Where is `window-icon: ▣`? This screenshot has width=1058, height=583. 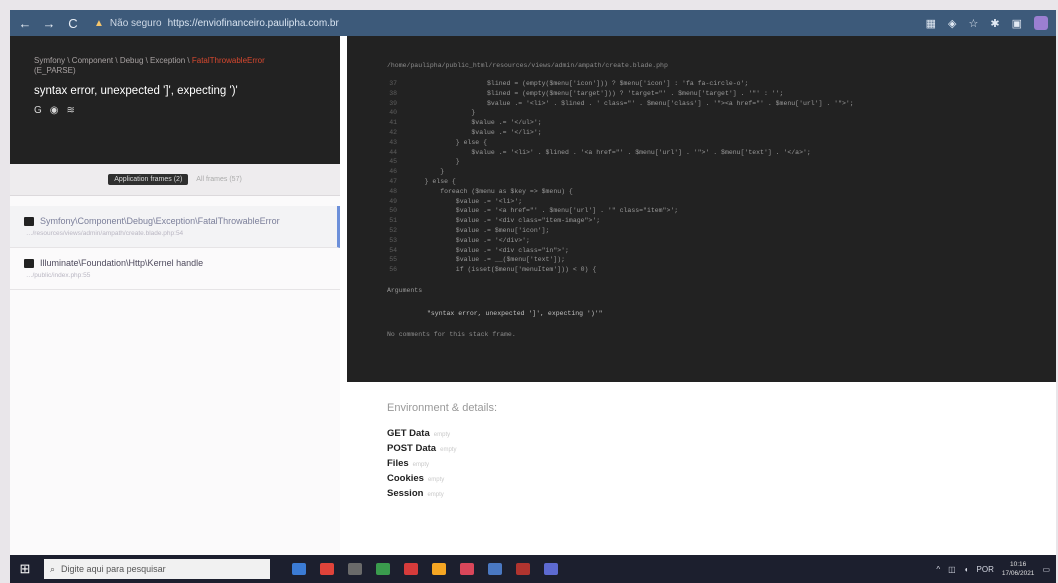 window-icon: ▣ is located at coordinates (1017, 23).